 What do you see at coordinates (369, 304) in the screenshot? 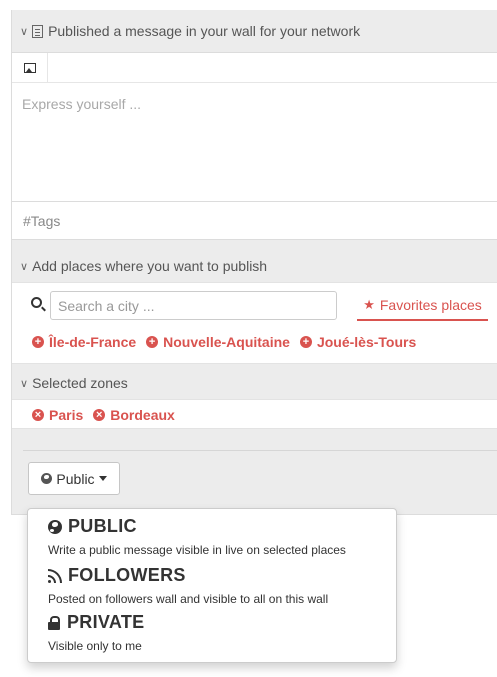
I see `star-icon: ★` at bounding box center [369, 304].